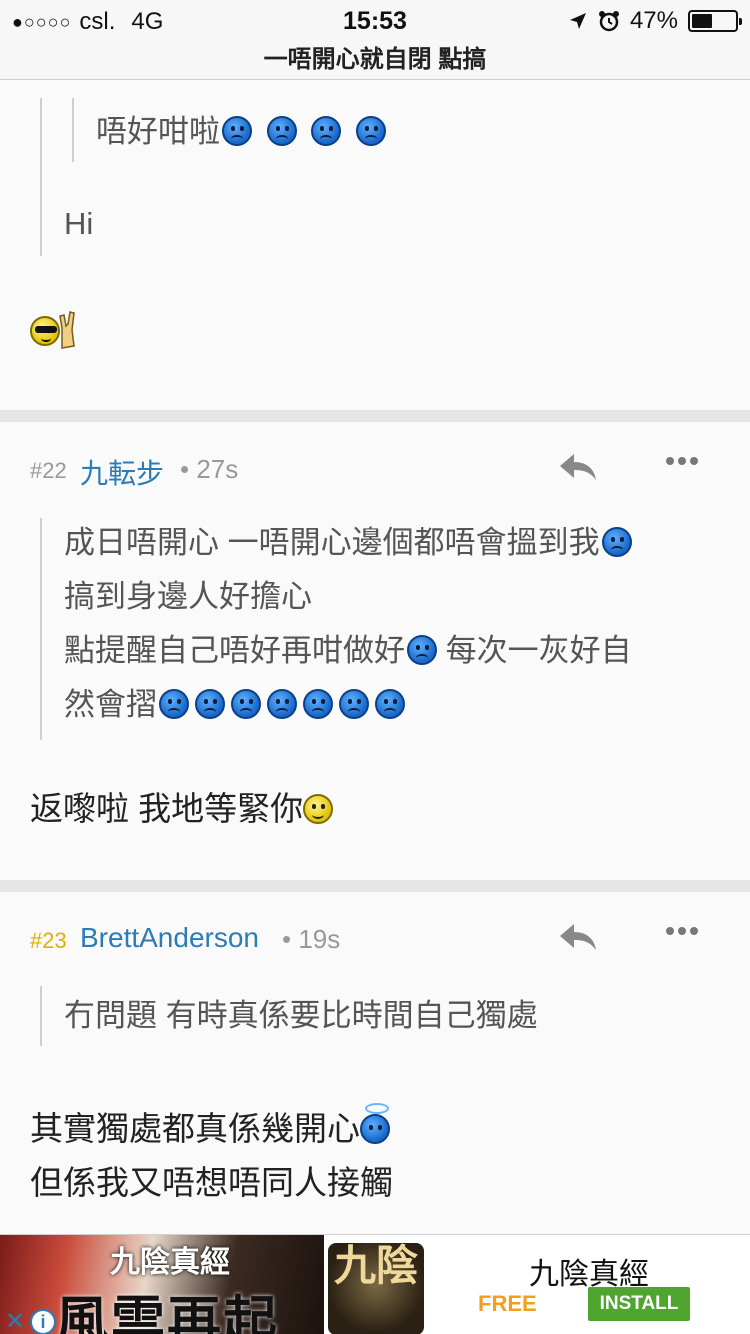  Describe the element at coordinates (43, 1321) in the screenshot. I see `ad-info-icon: i` at that location.